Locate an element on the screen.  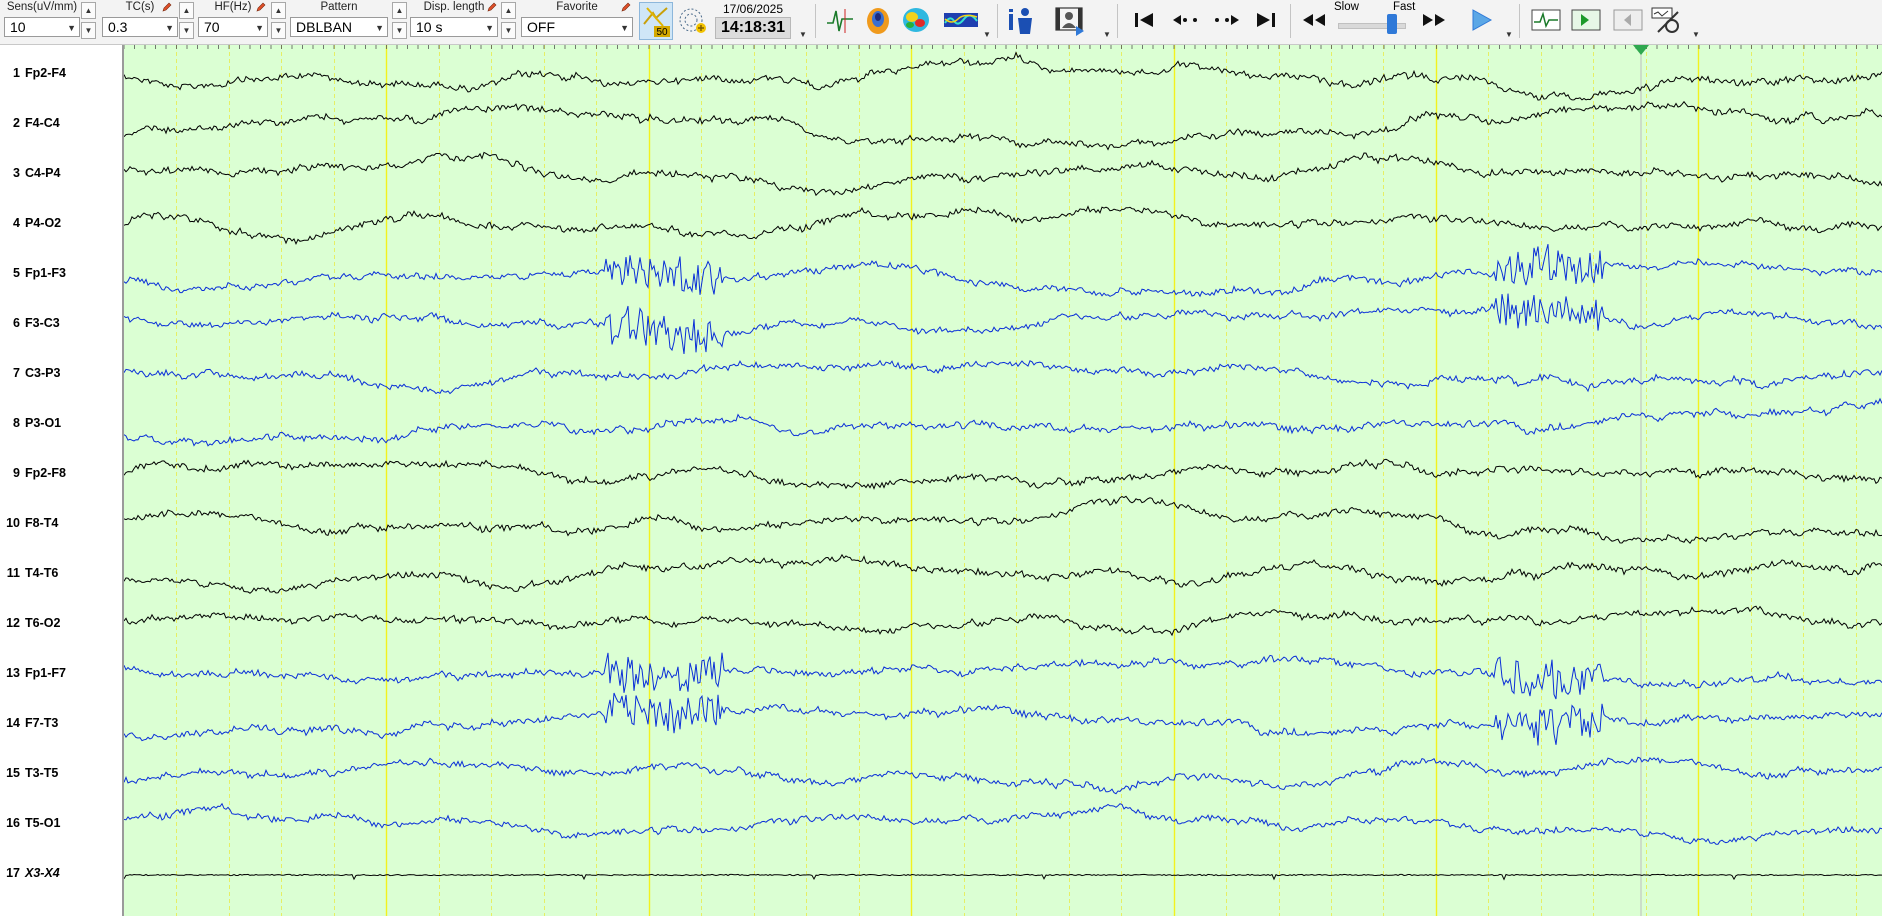
previous-page-button is located at coordinates (1186, 20).